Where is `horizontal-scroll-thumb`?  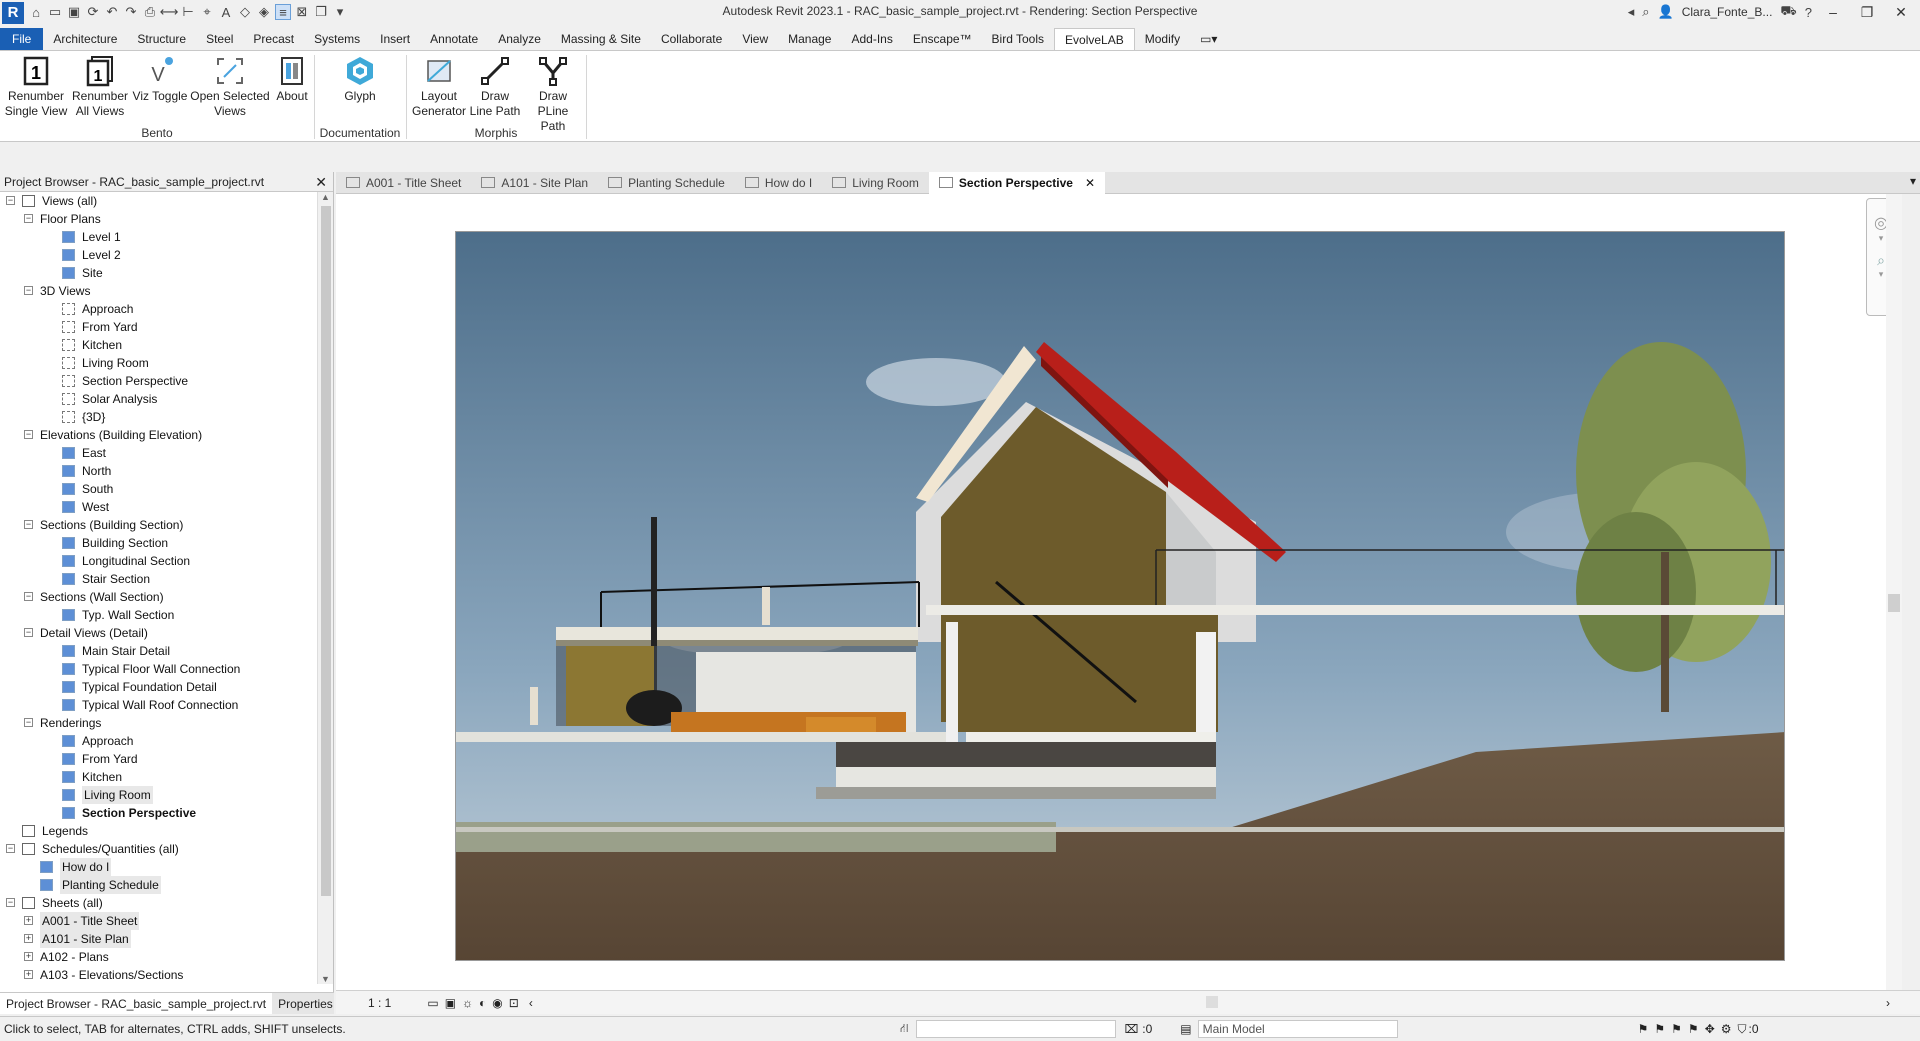 horizontal-scroll-thumb is located at coordinates (1212, 1002).